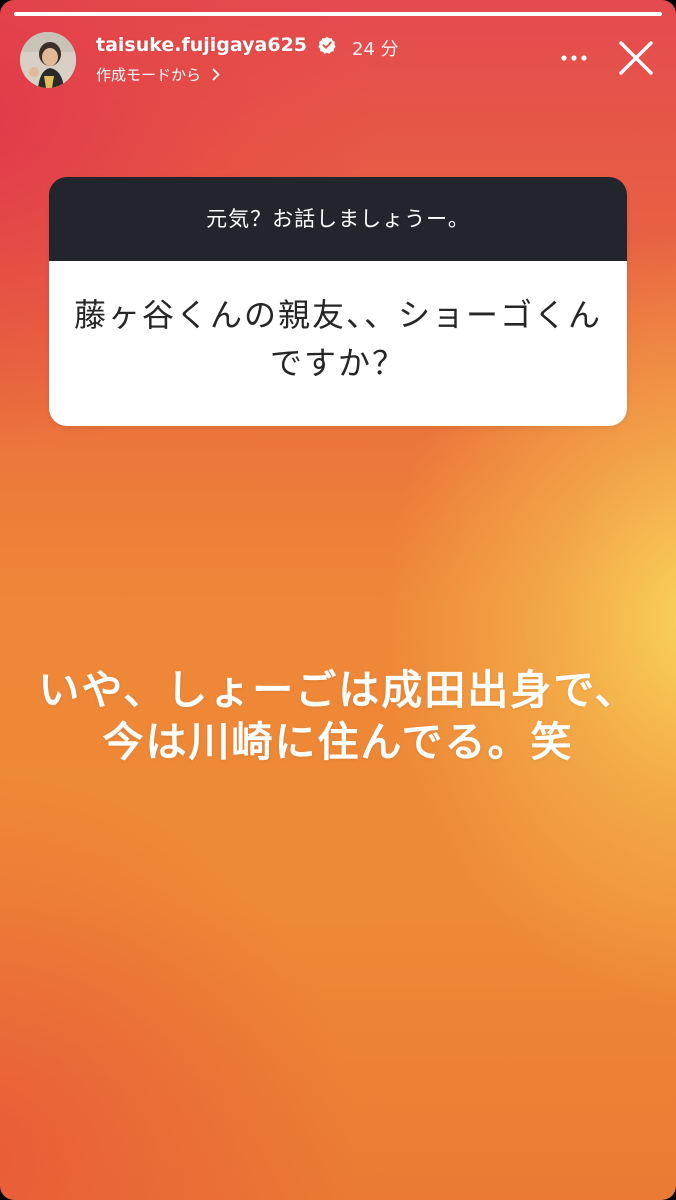 The width and height of the screenshot is (676, 1200). What do you see at coordinates (338, 690) in the screenshot?
I see `answer-line-1: いや、しょーごは成田出身で、` at bounding box center [338, 690].